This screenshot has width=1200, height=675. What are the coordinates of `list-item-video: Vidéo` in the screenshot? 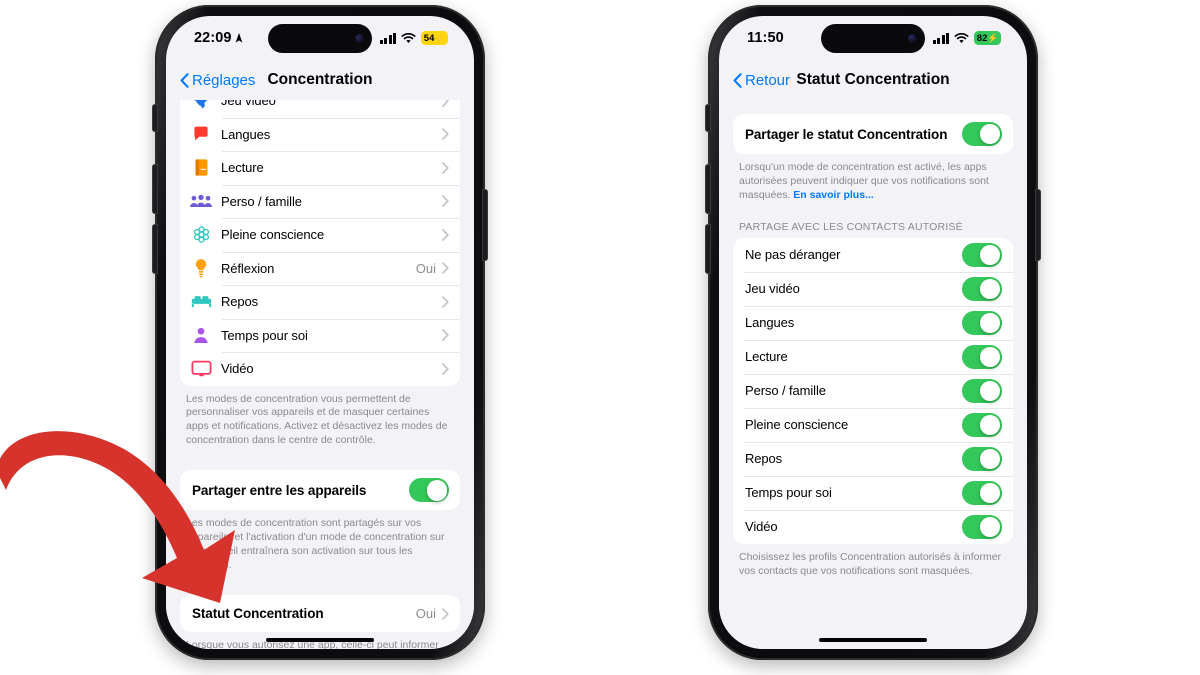 It's located at (320, 369).